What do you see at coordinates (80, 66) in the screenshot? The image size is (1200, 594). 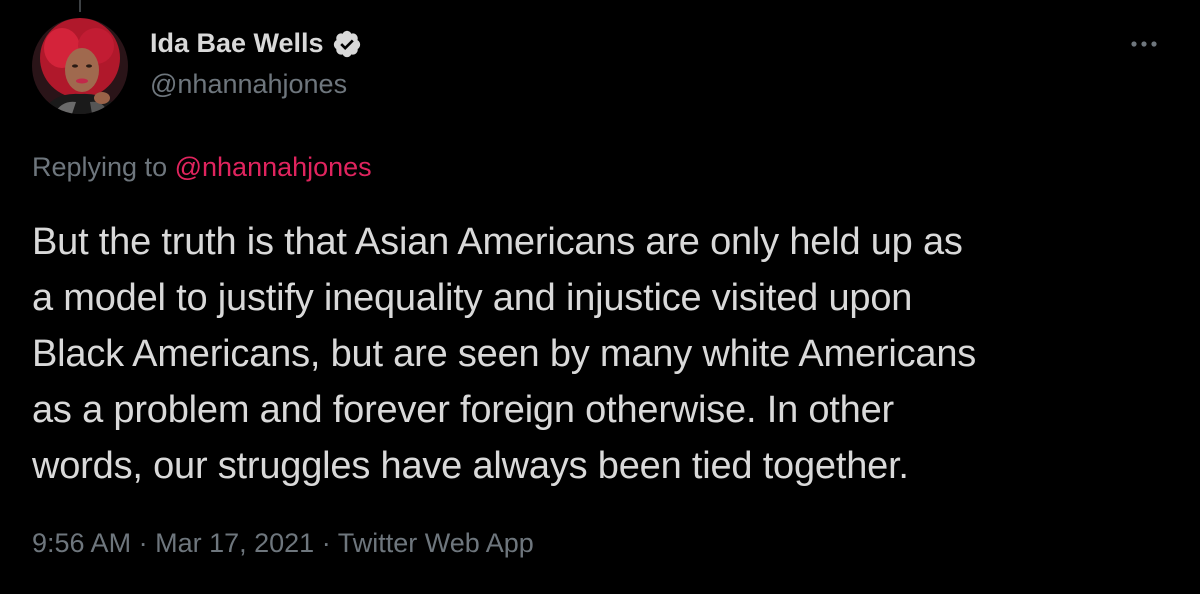 I see `avatar` at bounding box center [80, 66].